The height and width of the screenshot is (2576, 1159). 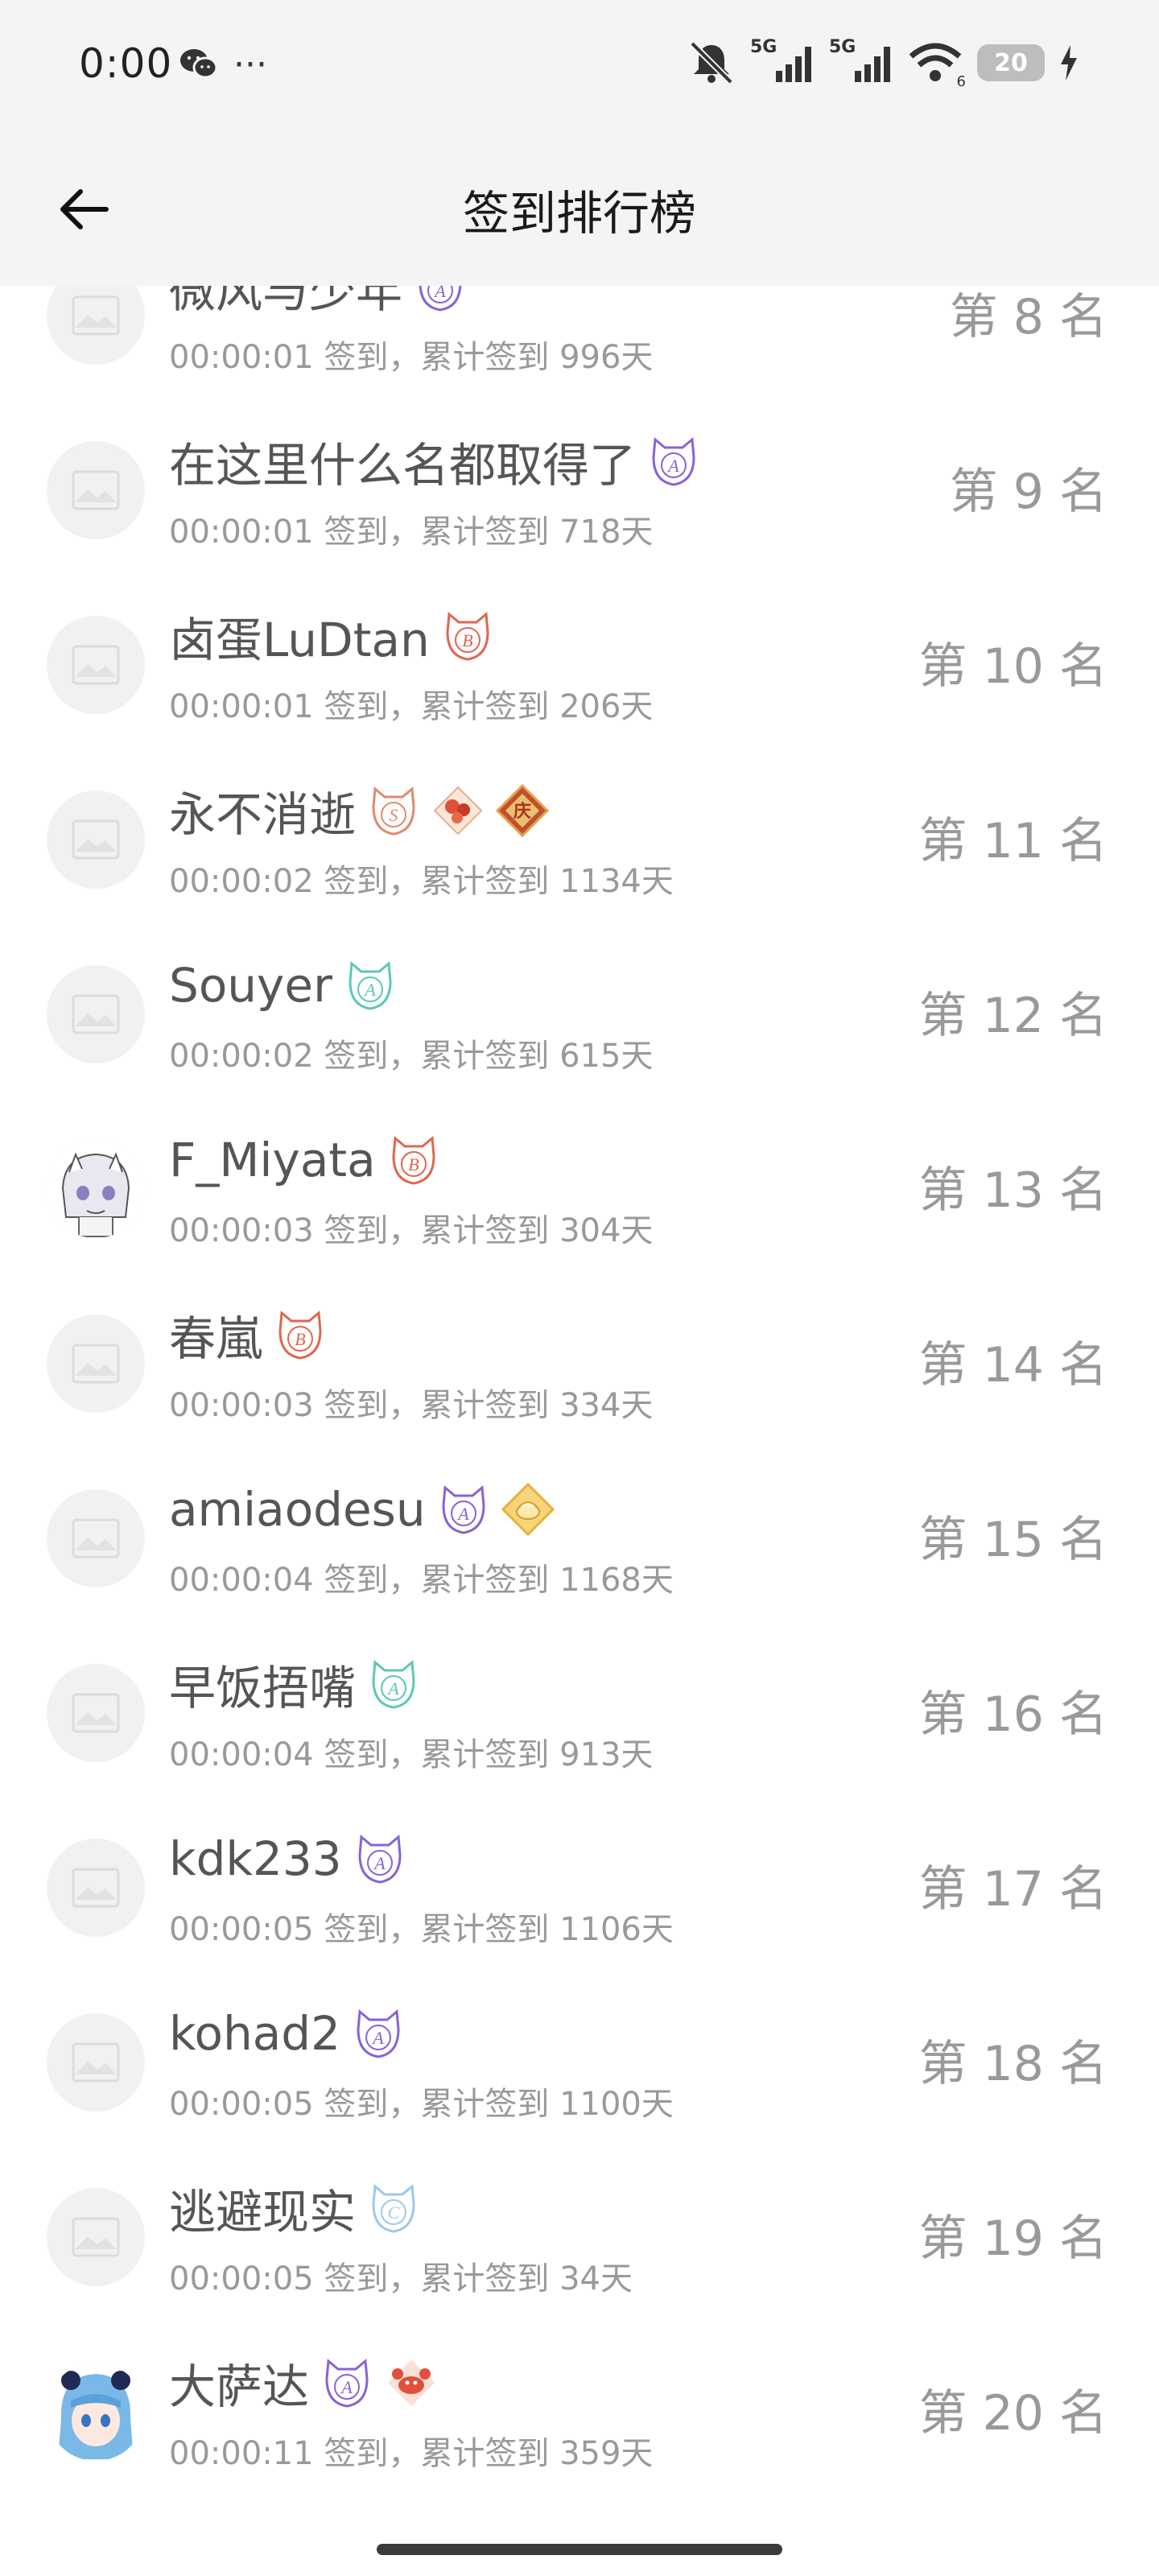 What do you see at coordinates (528, 1509) in the screenshot?
I see `gold-medal-icon` at bounding box center [528, 1509].